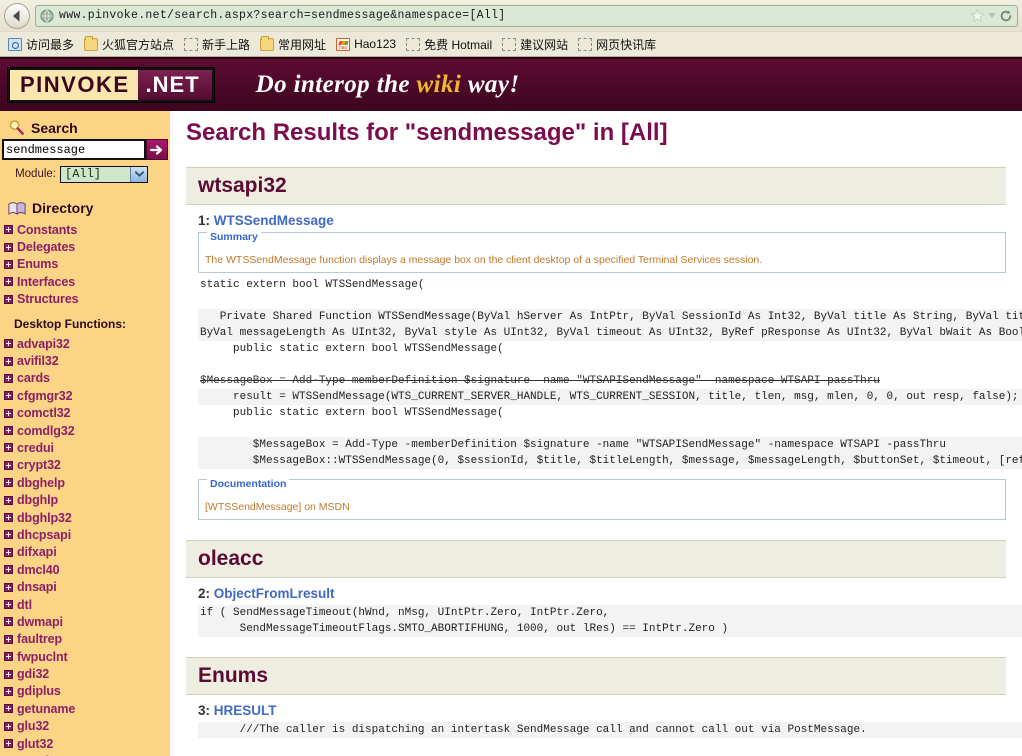 The image size is (1022, 756). I want to click on bookmark-item: 建议网站, so click(535, 44).